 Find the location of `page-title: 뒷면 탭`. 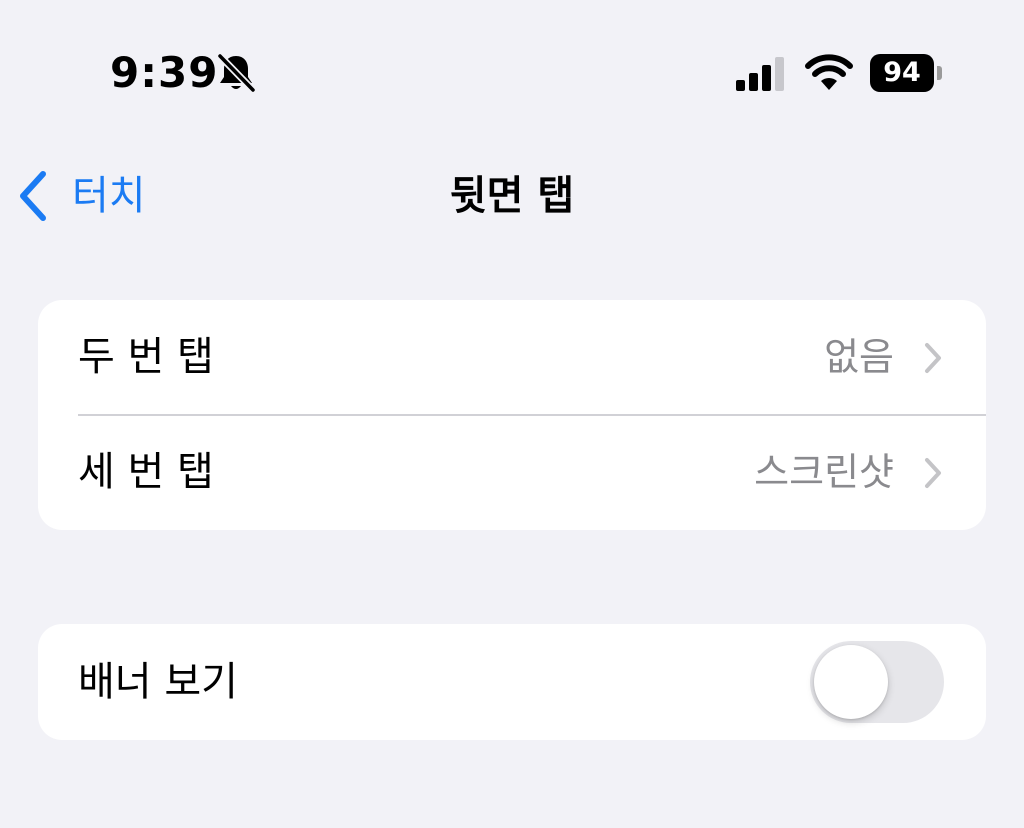

page-title: 뒷면 탭 is located at coordinates (512, 196).